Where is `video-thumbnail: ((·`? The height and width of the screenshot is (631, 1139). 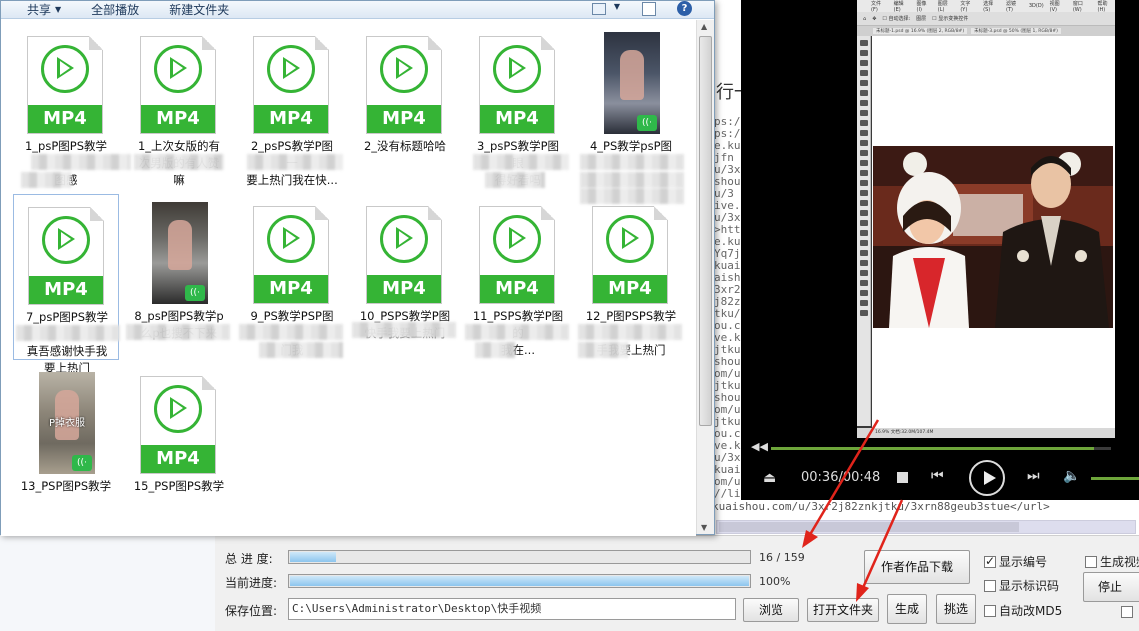
video-thumbnail: ((· is located at coordinates (180, 253).